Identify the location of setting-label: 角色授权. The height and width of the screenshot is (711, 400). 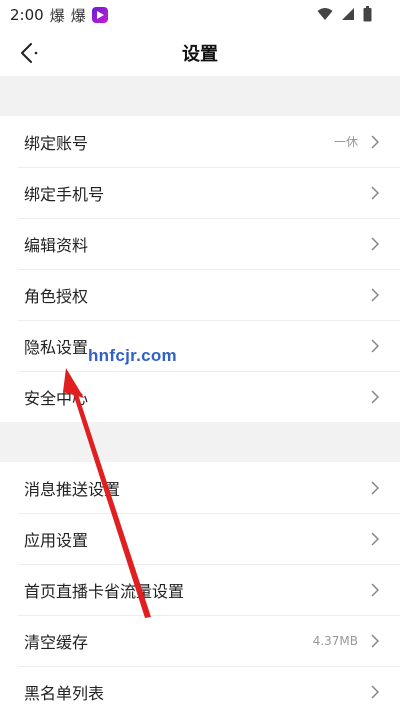
(56, 296).